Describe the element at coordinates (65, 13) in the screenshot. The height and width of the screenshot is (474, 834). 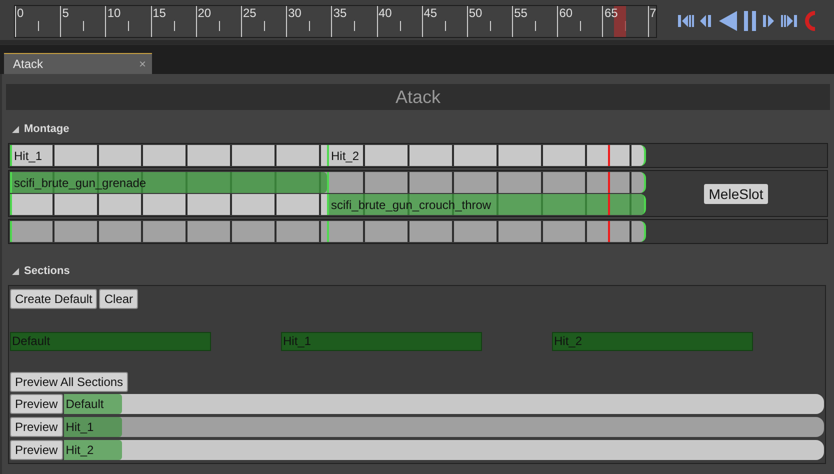
I see `tick-label: 5` at that location.